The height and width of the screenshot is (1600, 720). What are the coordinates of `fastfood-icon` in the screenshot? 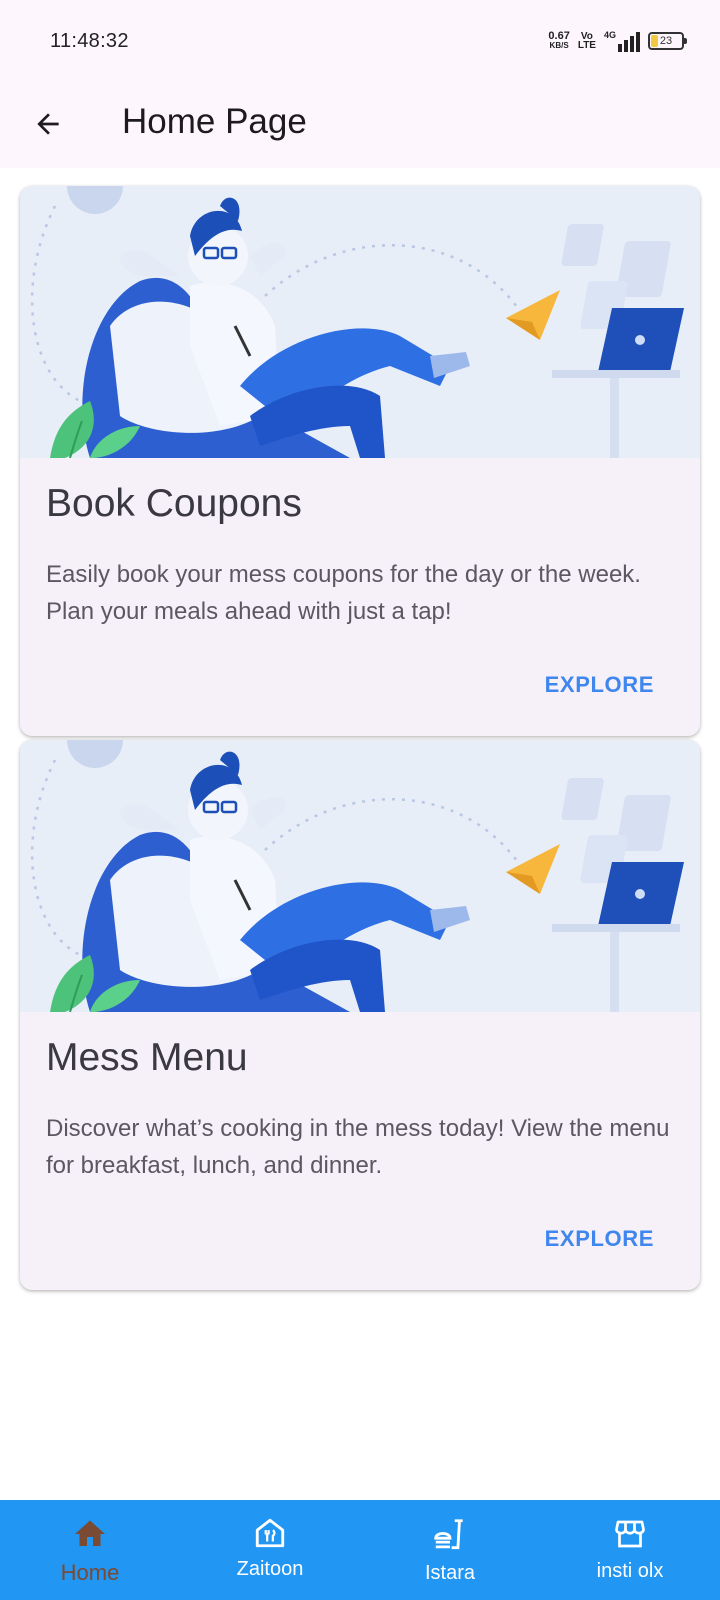 It's located at (448, 1534).